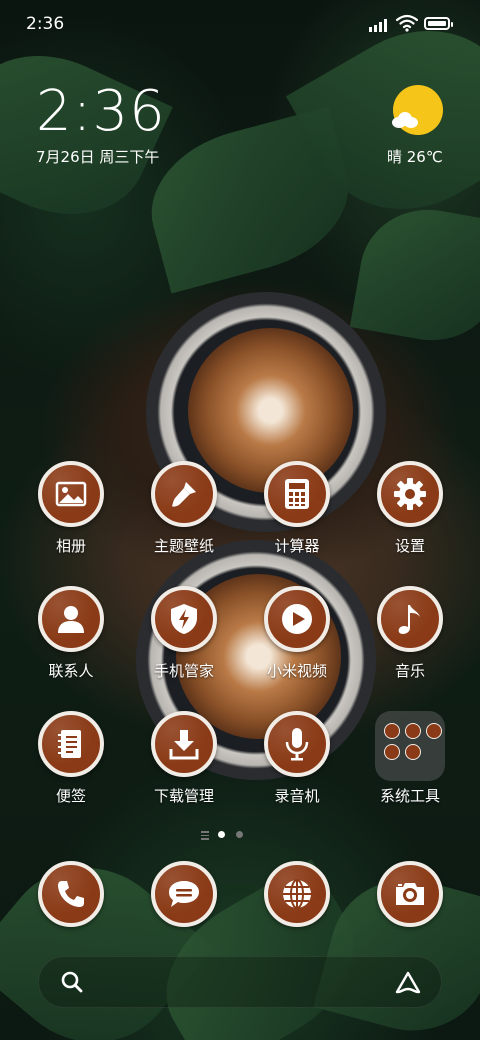  I want to click on signal-icon, so click(380, 25).